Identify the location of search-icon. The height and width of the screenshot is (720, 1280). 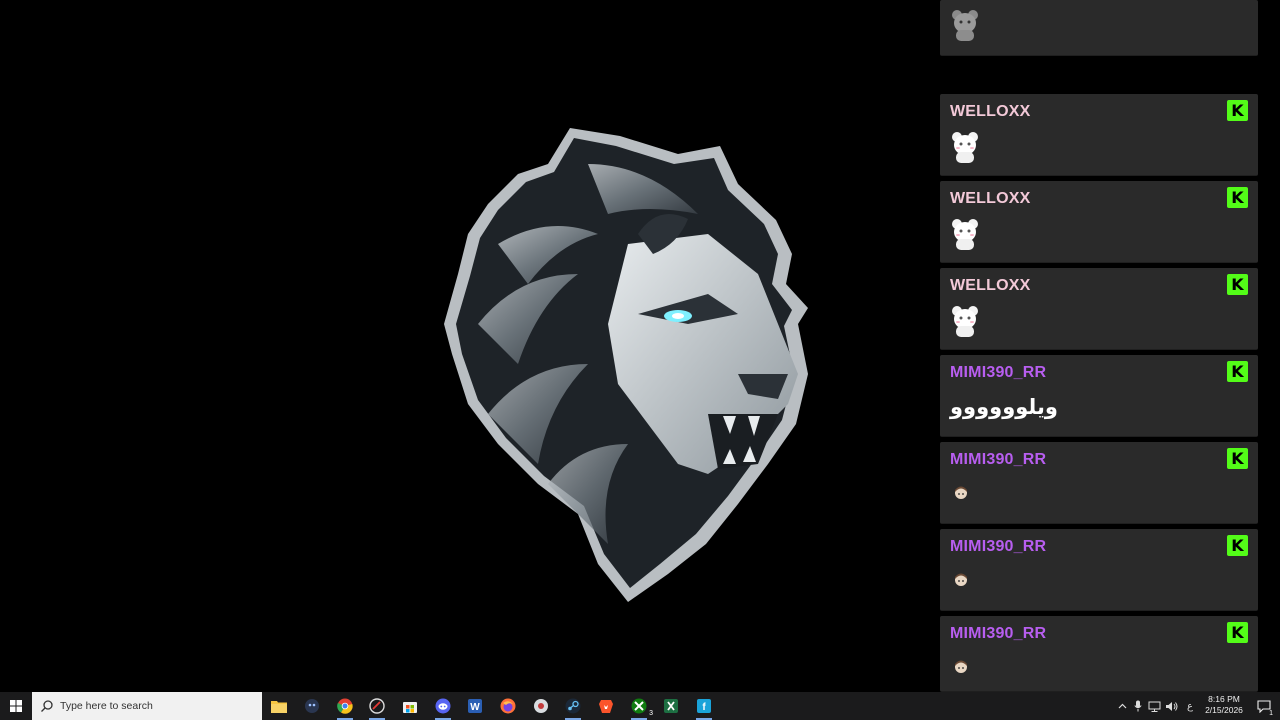
(47, 706).